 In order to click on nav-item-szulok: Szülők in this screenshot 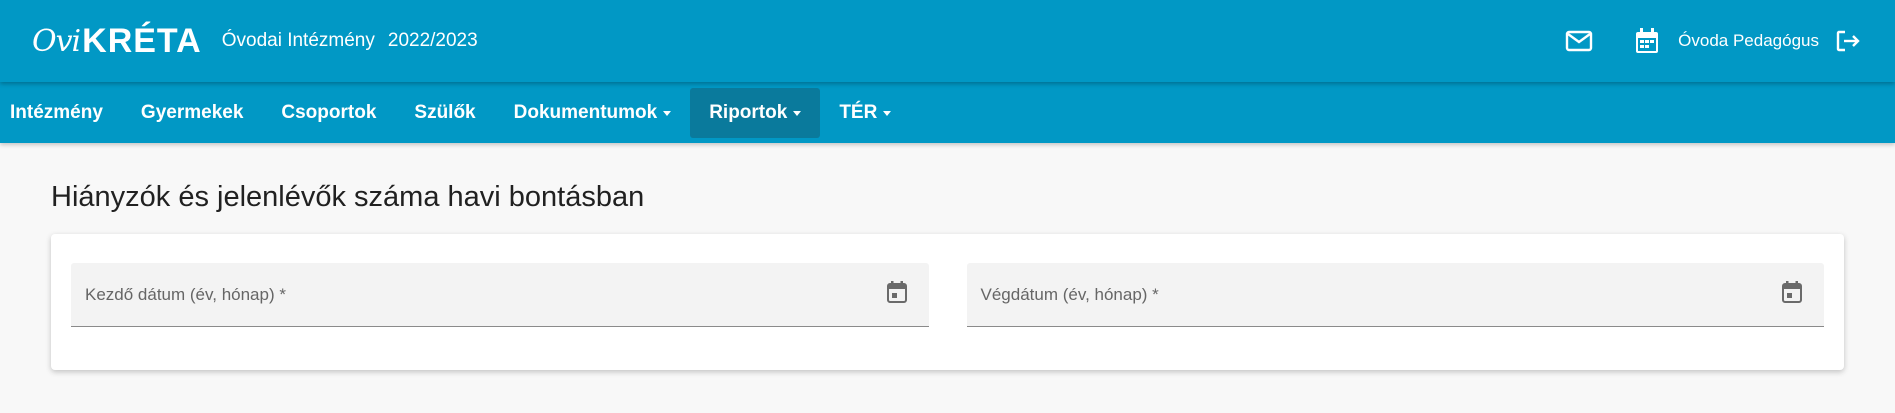, I will do `click(444, 113)`.